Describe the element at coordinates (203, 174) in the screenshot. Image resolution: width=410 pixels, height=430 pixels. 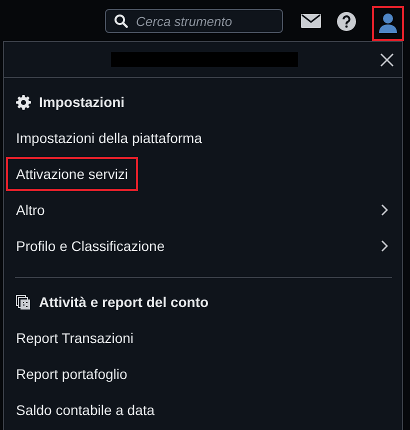
I see `menu-item: Attivazione servizi` at that location.